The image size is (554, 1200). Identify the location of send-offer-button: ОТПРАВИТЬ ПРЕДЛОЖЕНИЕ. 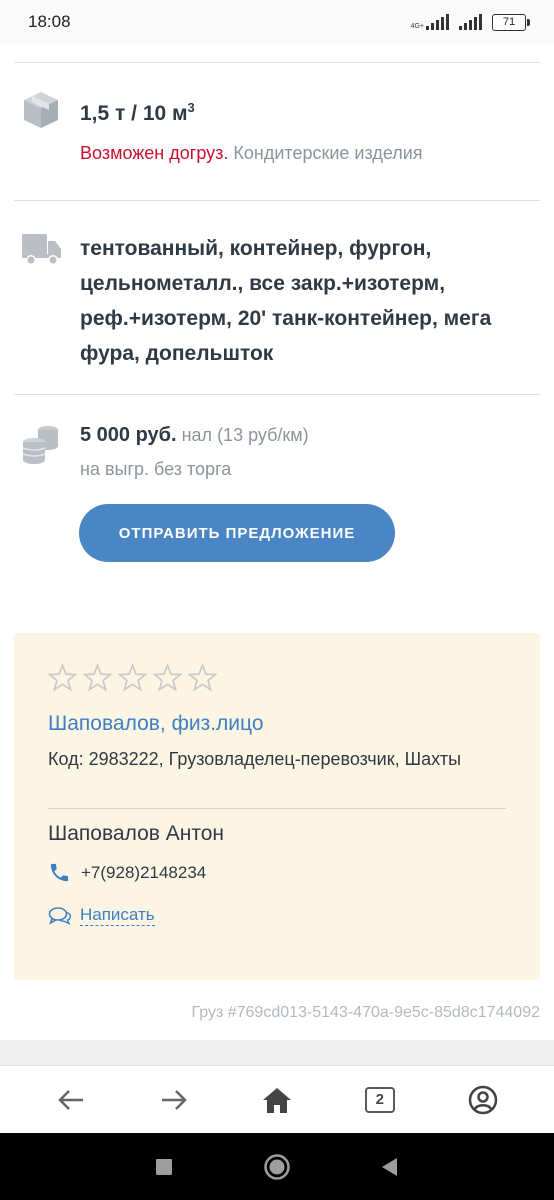
(237, 533).